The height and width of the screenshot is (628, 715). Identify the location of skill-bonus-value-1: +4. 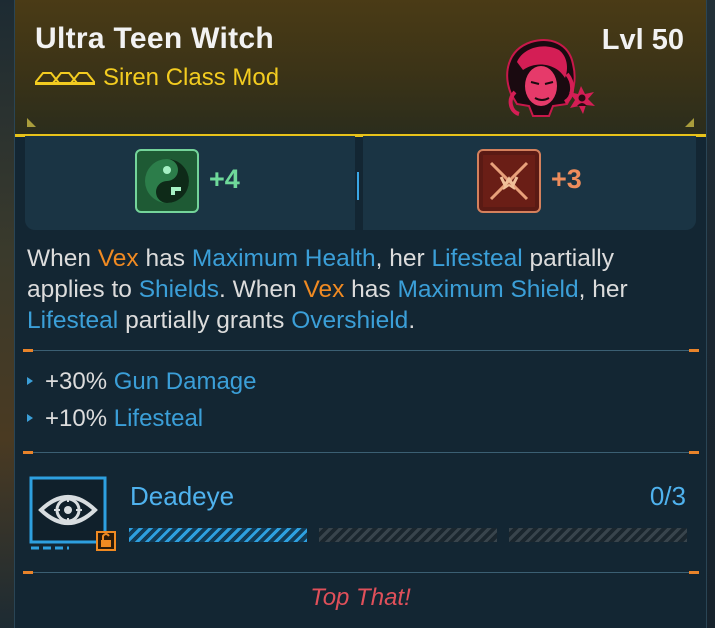
(224, 179).